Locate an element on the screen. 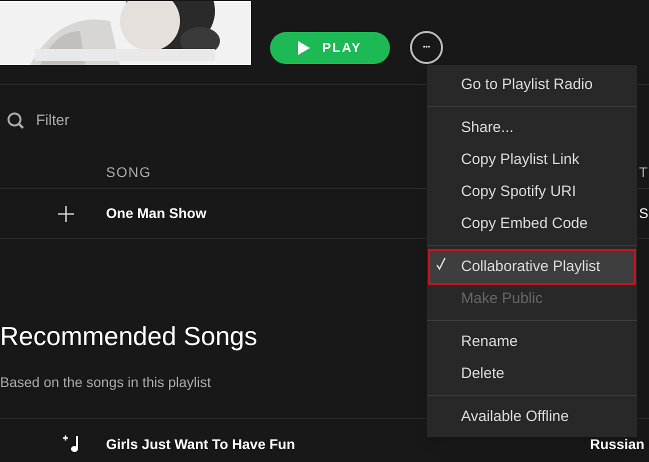  play-icon is located at coordinates (304, 48).